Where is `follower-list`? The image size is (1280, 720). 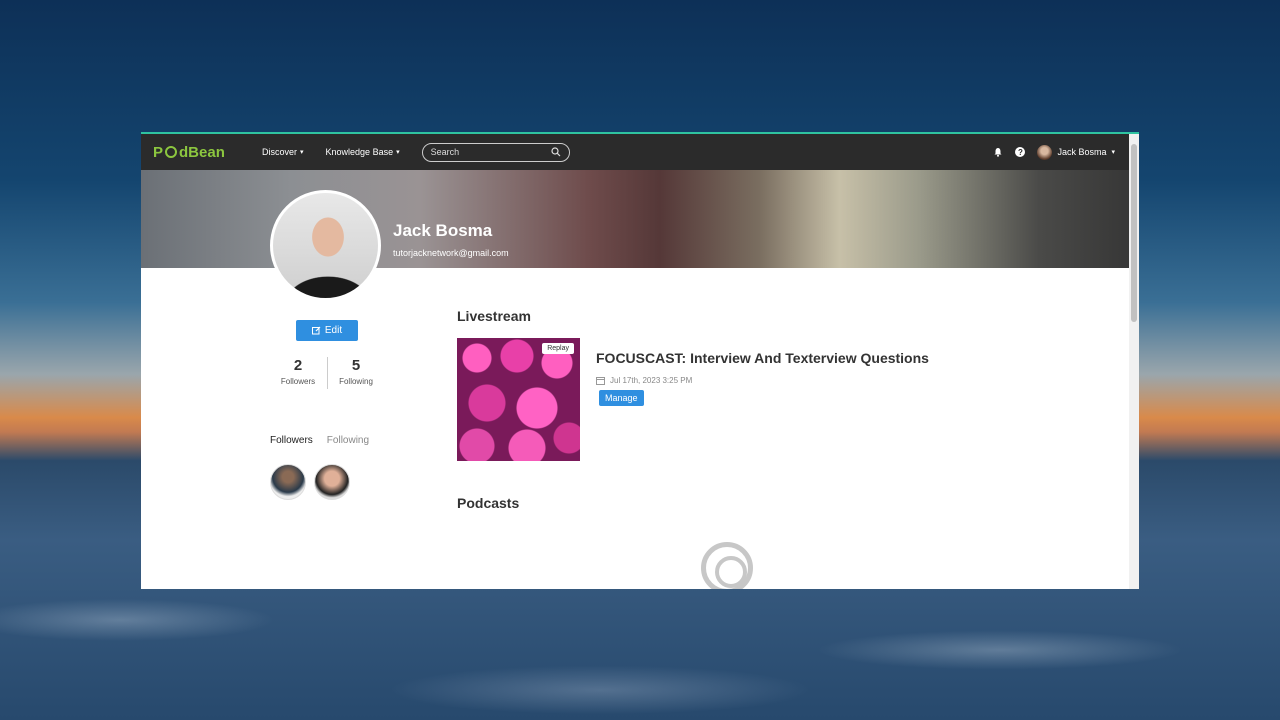
follower-list is located at coordinates (327, 482).